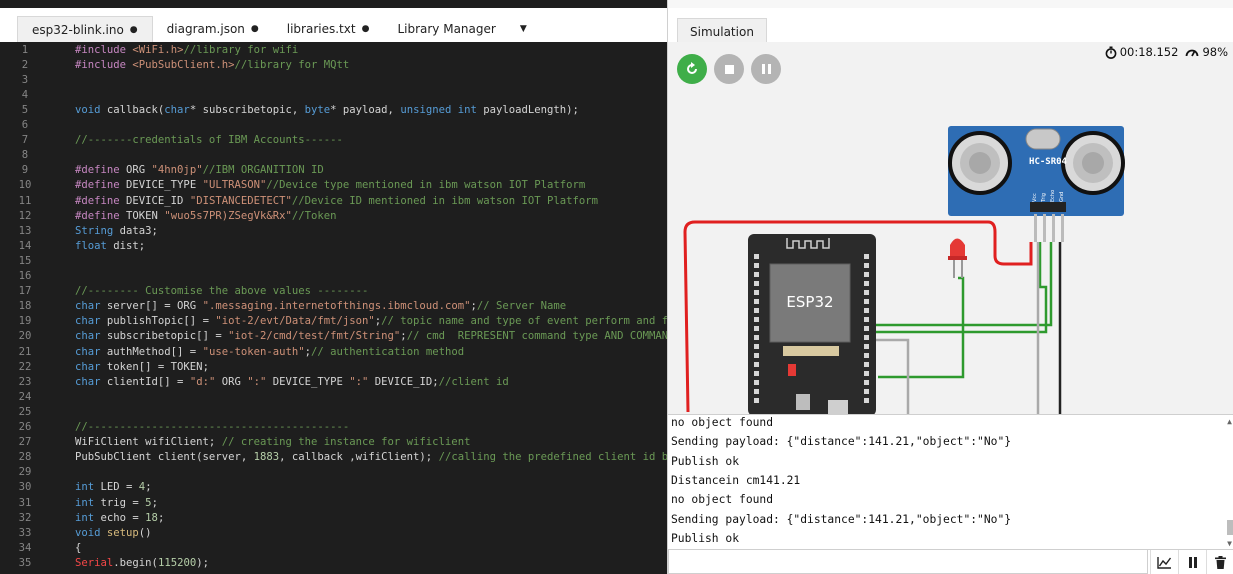  What do you see at coordinates (333, 230) in the screenshot?
I see `code-line: 13 String data3;` at bounding box center [333, 230].